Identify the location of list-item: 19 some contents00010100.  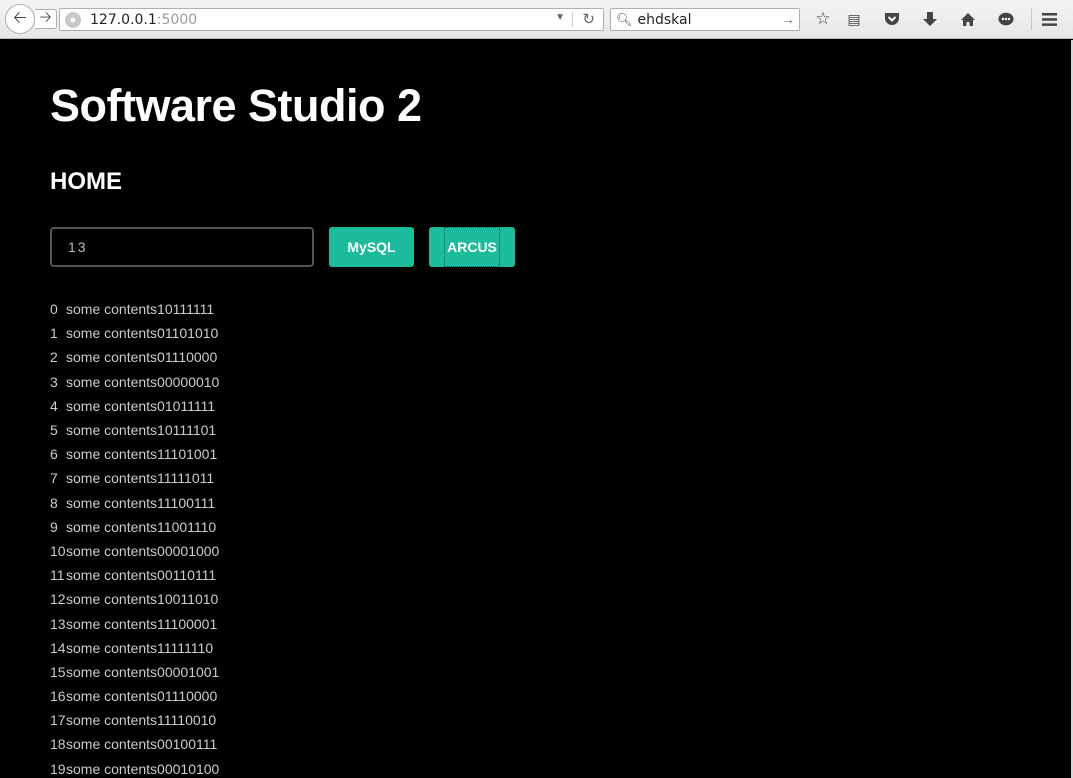
(134, 767).